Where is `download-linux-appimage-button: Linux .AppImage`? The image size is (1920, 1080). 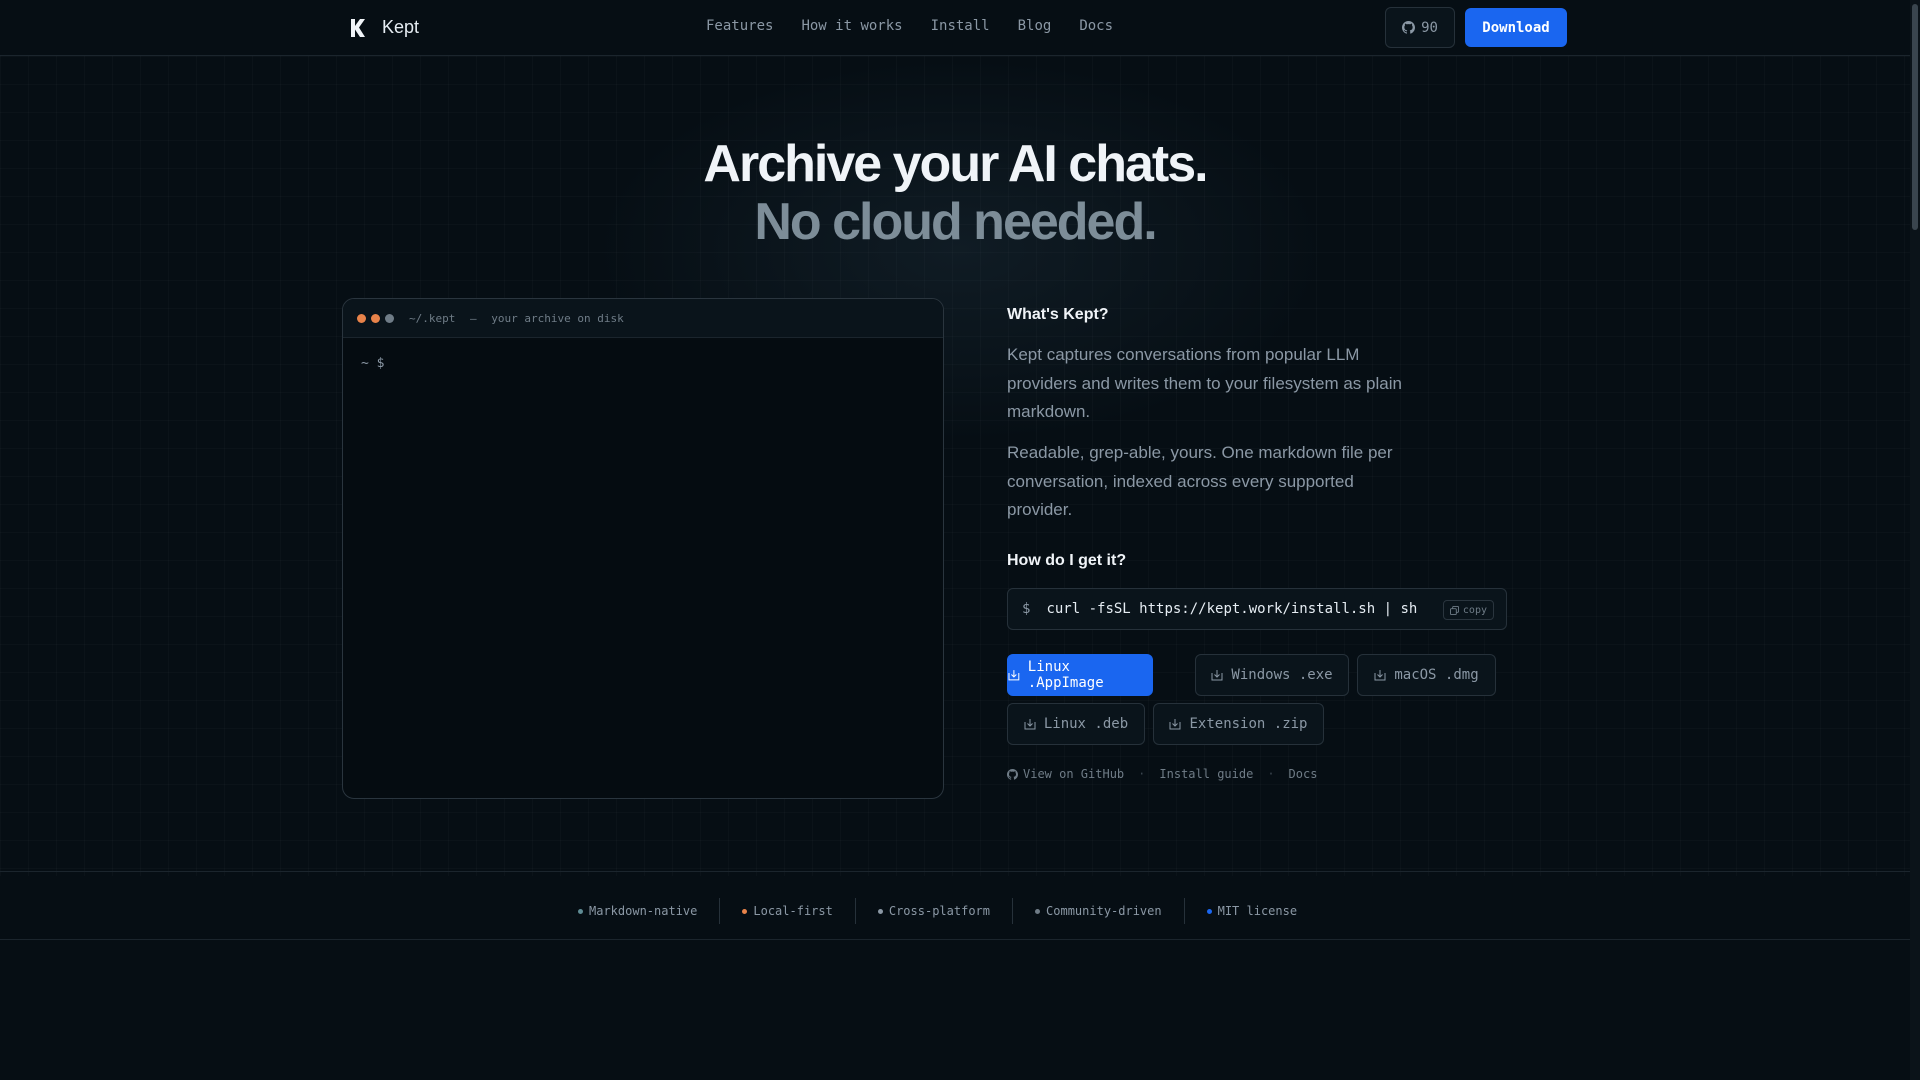
download-linux-appimage-button: Linux .AppImage is located at coordinates (1080, 675).